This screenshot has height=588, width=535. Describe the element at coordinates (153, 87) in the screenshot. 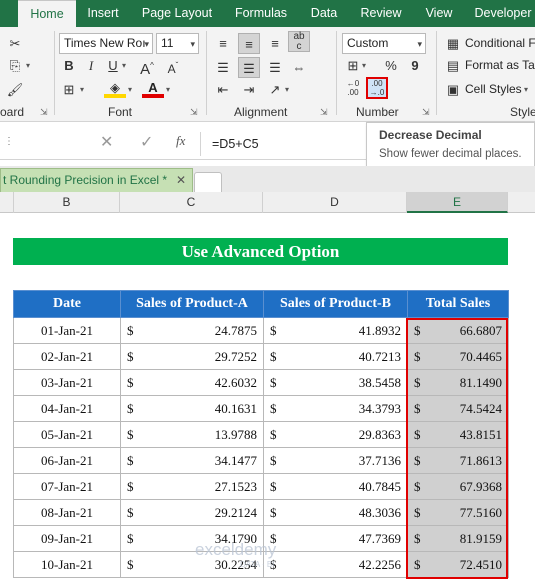

I see `font-color-icon: A` at that location.